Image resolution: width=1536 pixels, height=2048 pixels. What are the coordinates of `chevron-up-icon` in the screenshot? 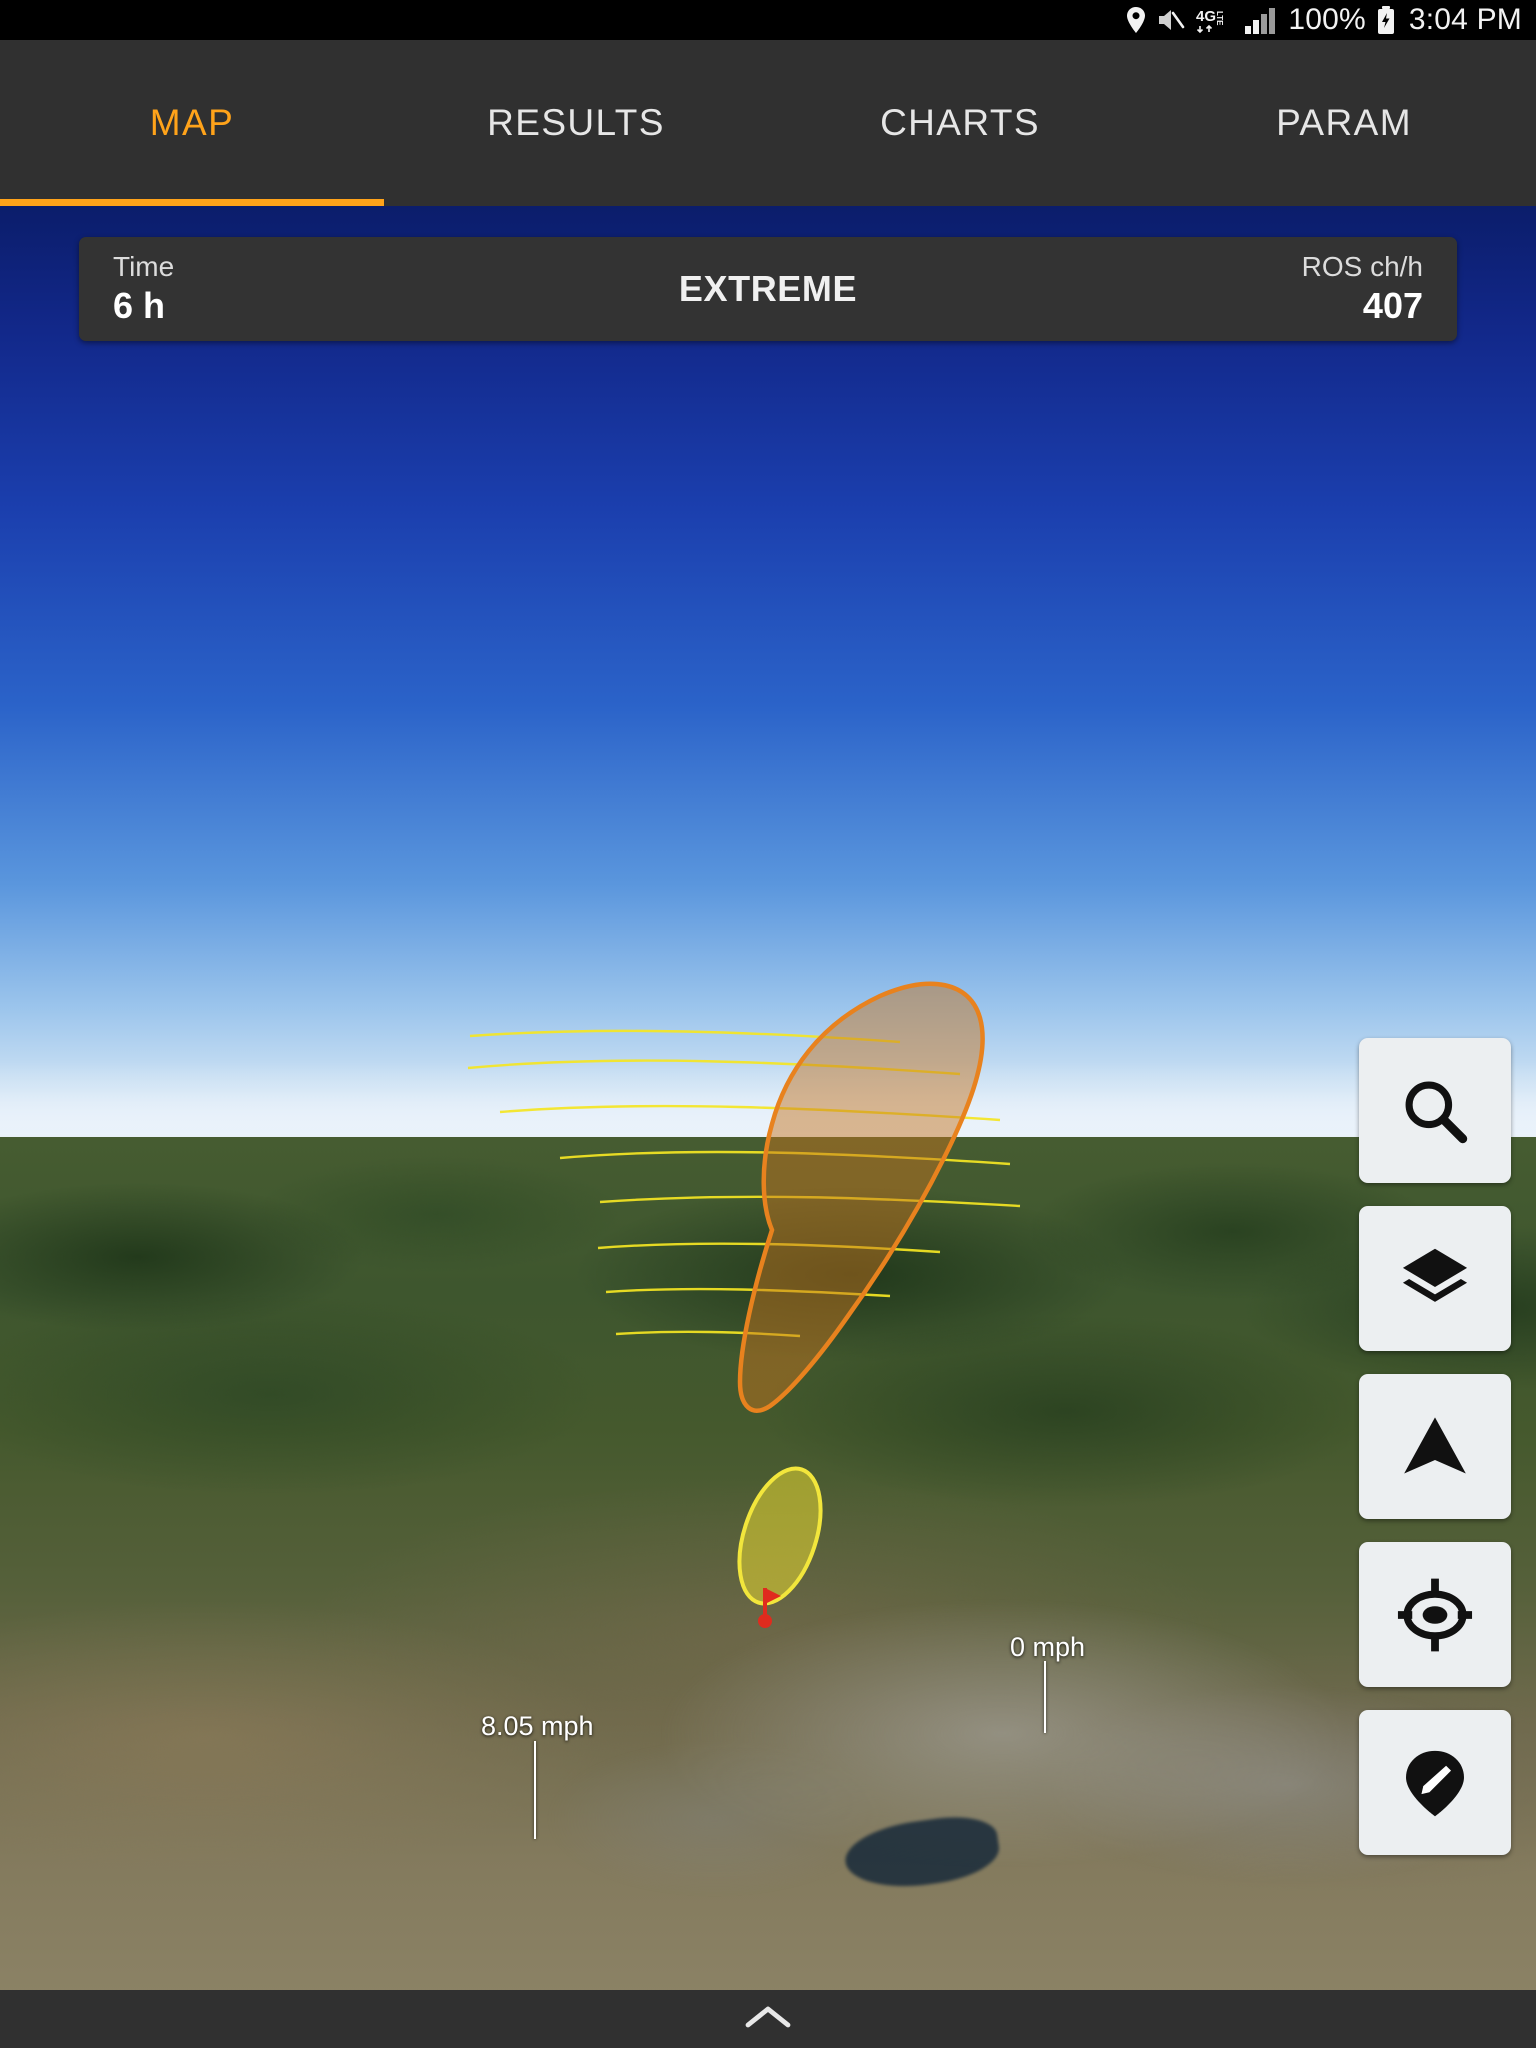 It's located at (768, 2019).